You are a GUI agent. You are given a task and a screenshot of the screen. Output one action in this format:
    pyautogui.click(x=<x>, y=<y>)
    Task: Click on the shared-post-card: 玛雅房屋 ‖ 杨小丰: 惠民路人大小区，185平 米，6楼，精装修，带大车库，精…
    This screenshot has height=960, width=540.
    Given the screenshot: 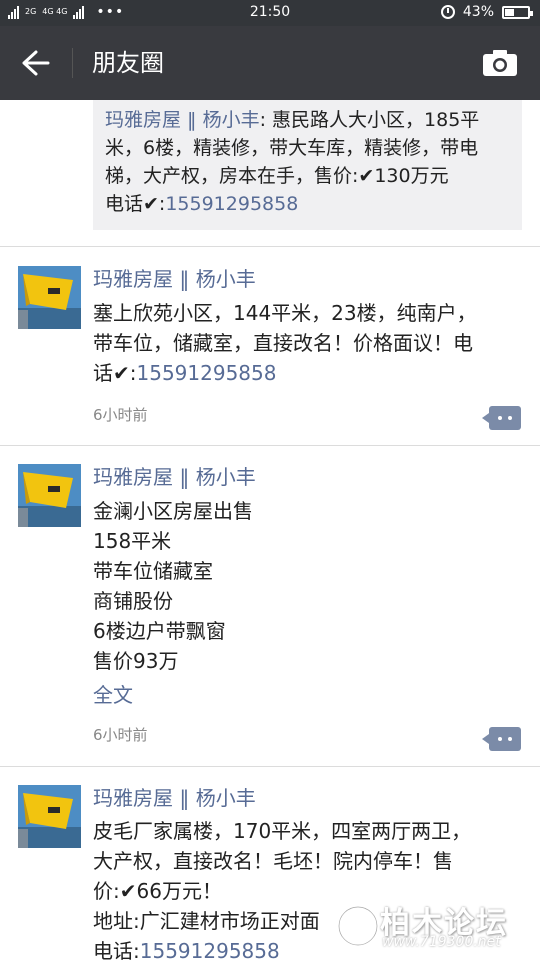 What is the action you would take?
    pyautogui.click(x=307, y=165)
    